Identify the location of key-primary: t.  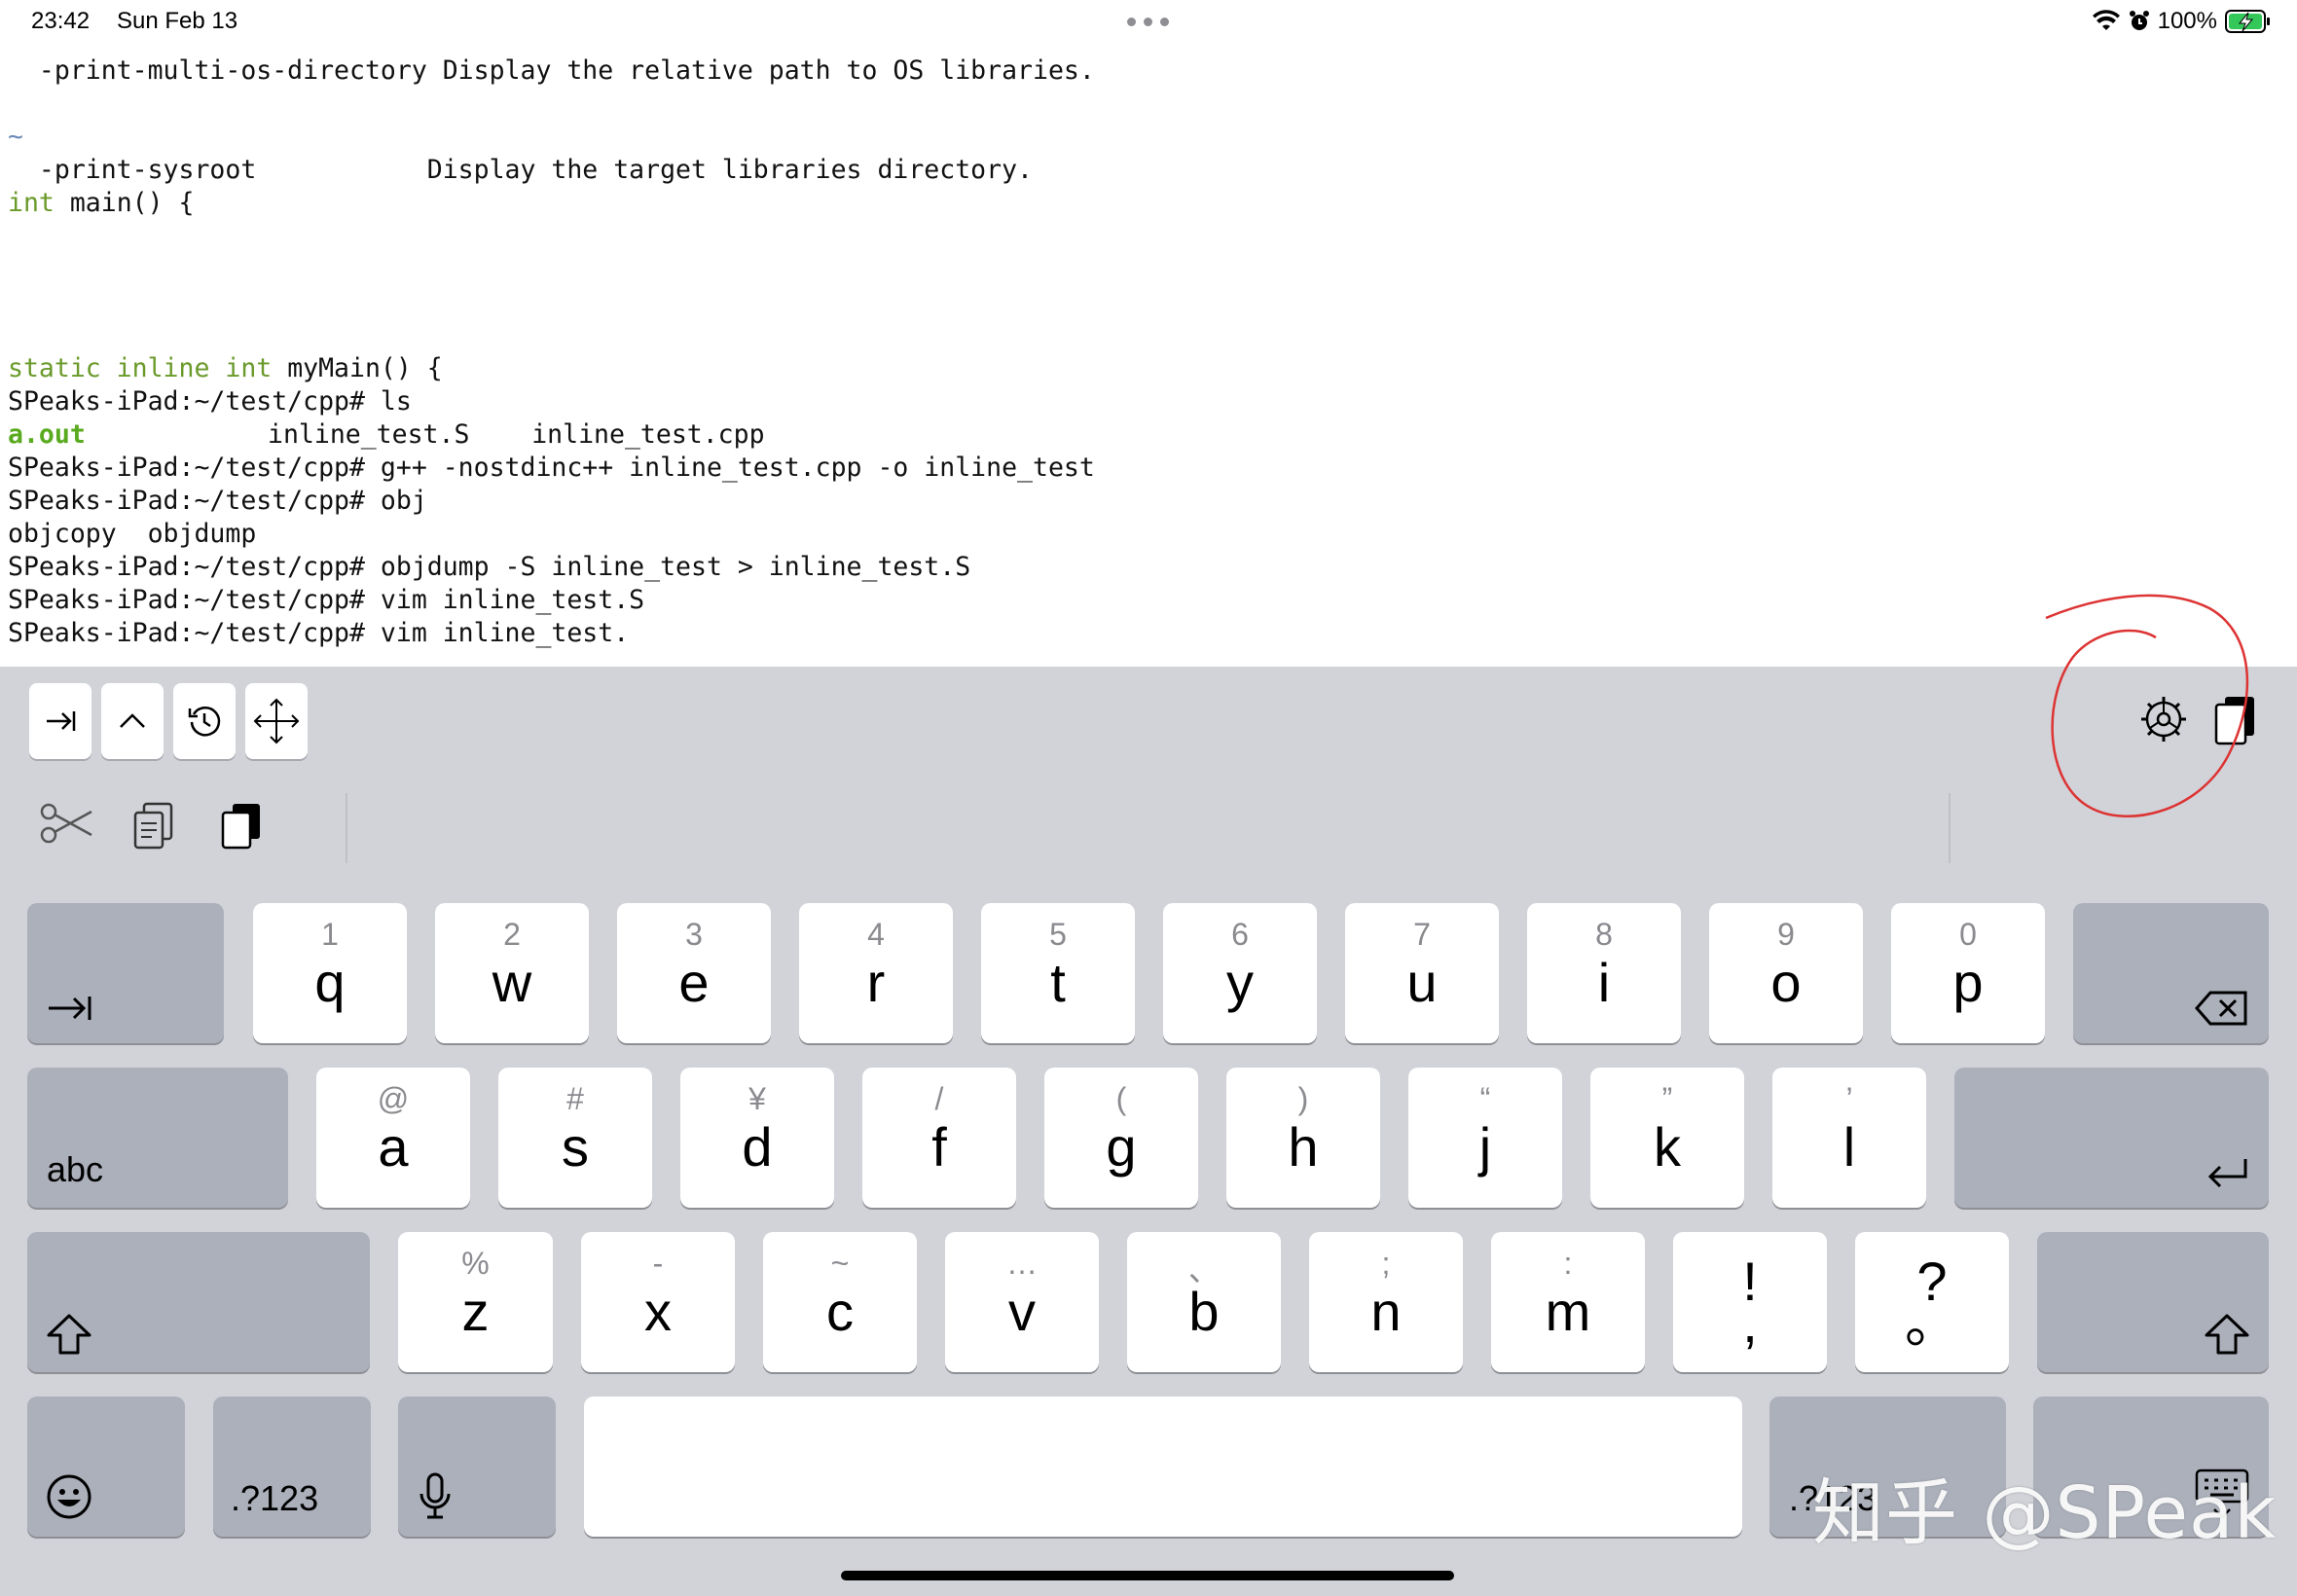
(1058, 983).